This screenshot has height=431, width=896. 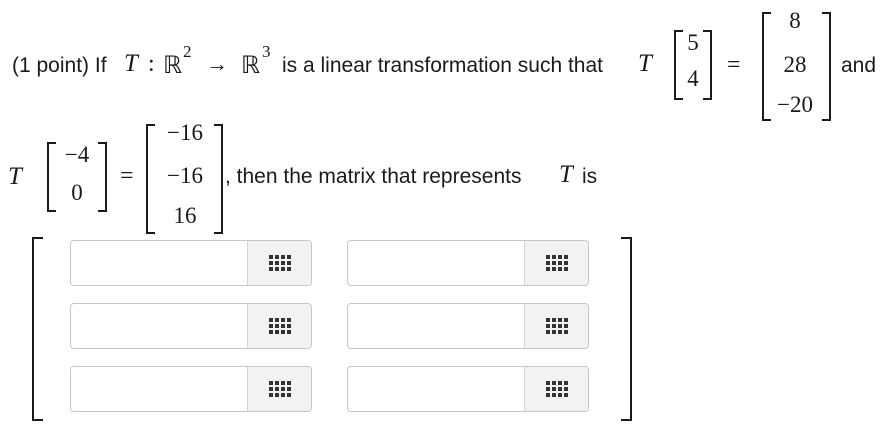 What do you see at coordinates (59, 65) in the screenshot?
I see `problem-prefix: (1 point) If` at bounding box center [59, 65].